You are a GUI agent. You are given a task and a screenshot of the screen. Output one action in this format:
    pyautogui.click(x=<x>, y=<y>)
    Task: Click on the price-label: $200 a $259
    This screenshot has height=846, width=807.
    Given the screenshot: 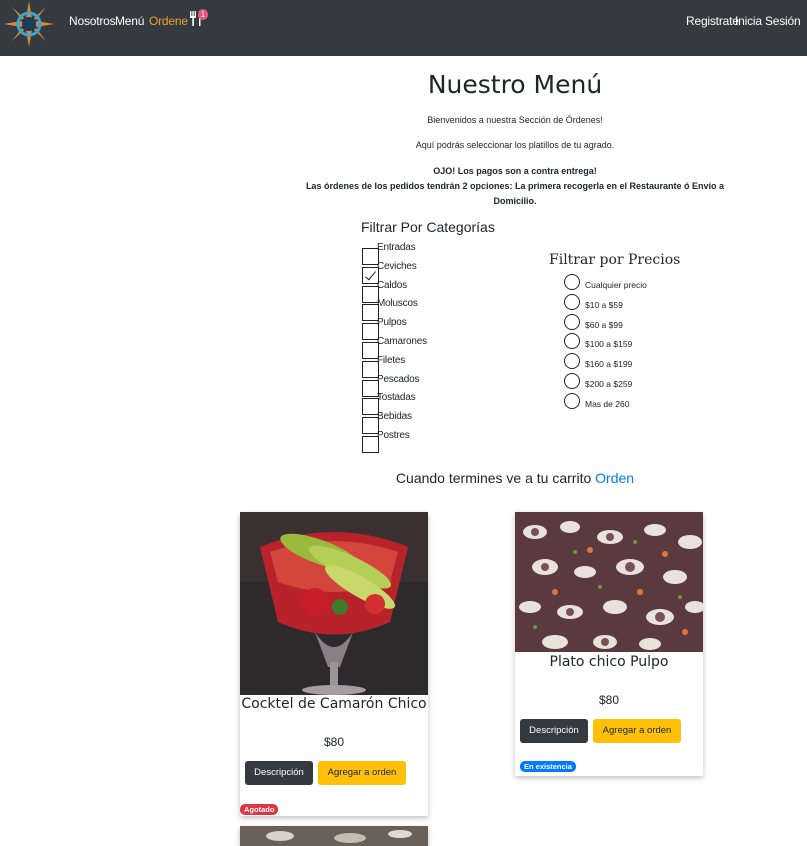 What is the action you would take?
    pyautogui.click(x=609, y=384)
    